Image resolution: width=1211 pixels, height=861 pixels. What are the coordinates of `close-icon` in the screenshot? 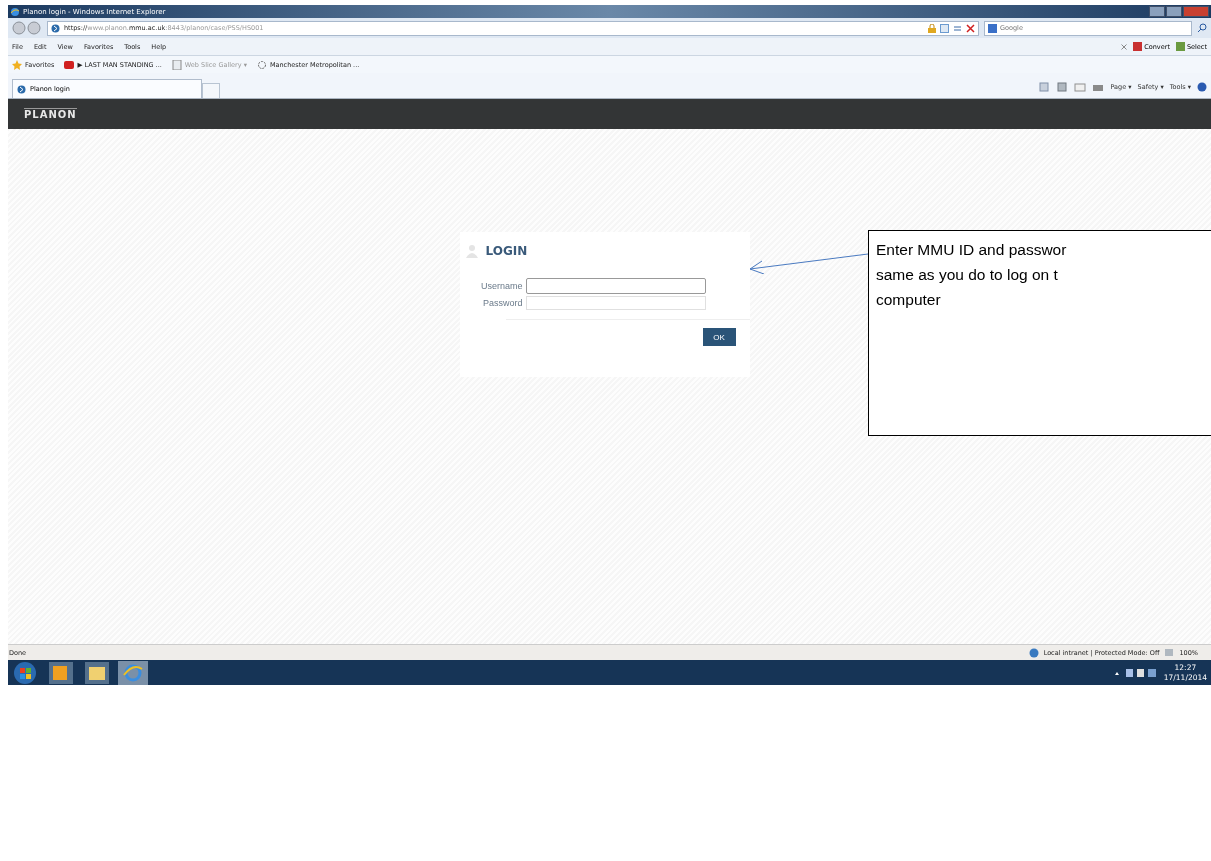 It's located at (1124, 46).